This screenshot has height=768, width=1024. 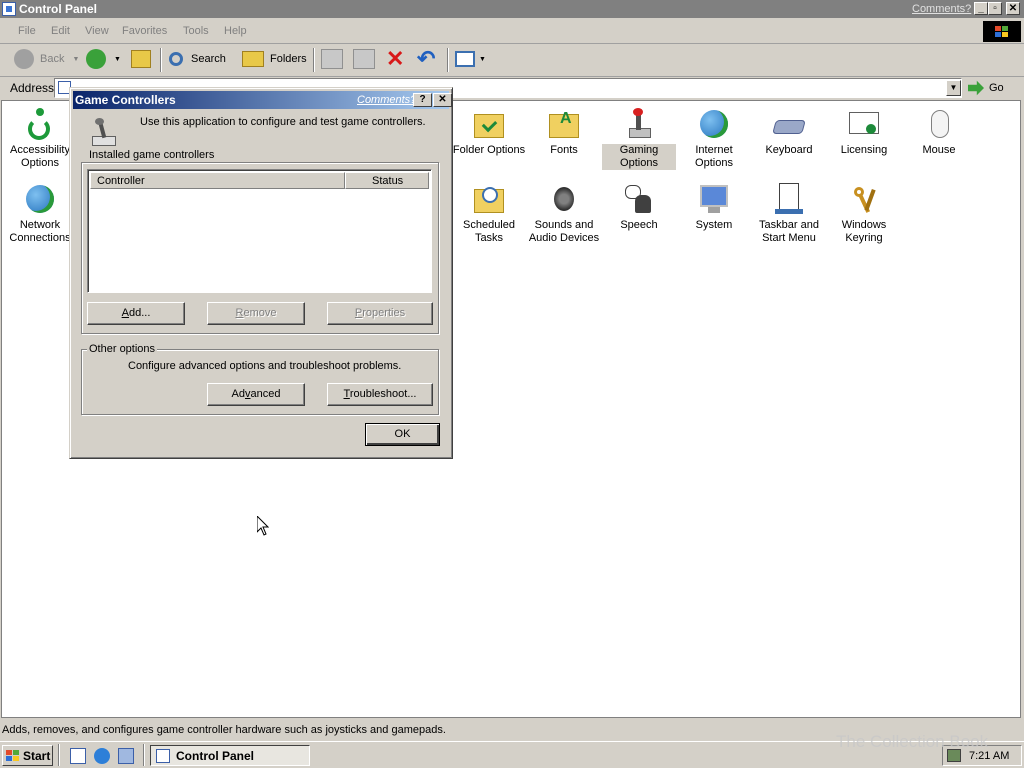 I want to click on cp-folder-options: Folder Options, so click(x=489, y=130).